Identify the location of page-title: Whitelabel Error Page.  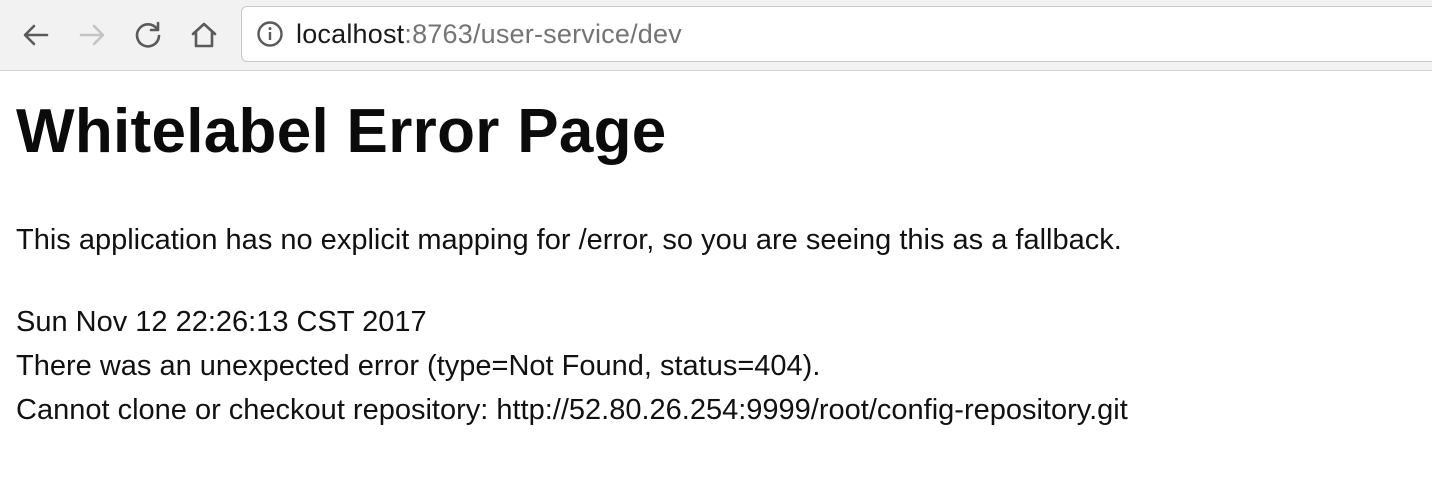
(341, 131).